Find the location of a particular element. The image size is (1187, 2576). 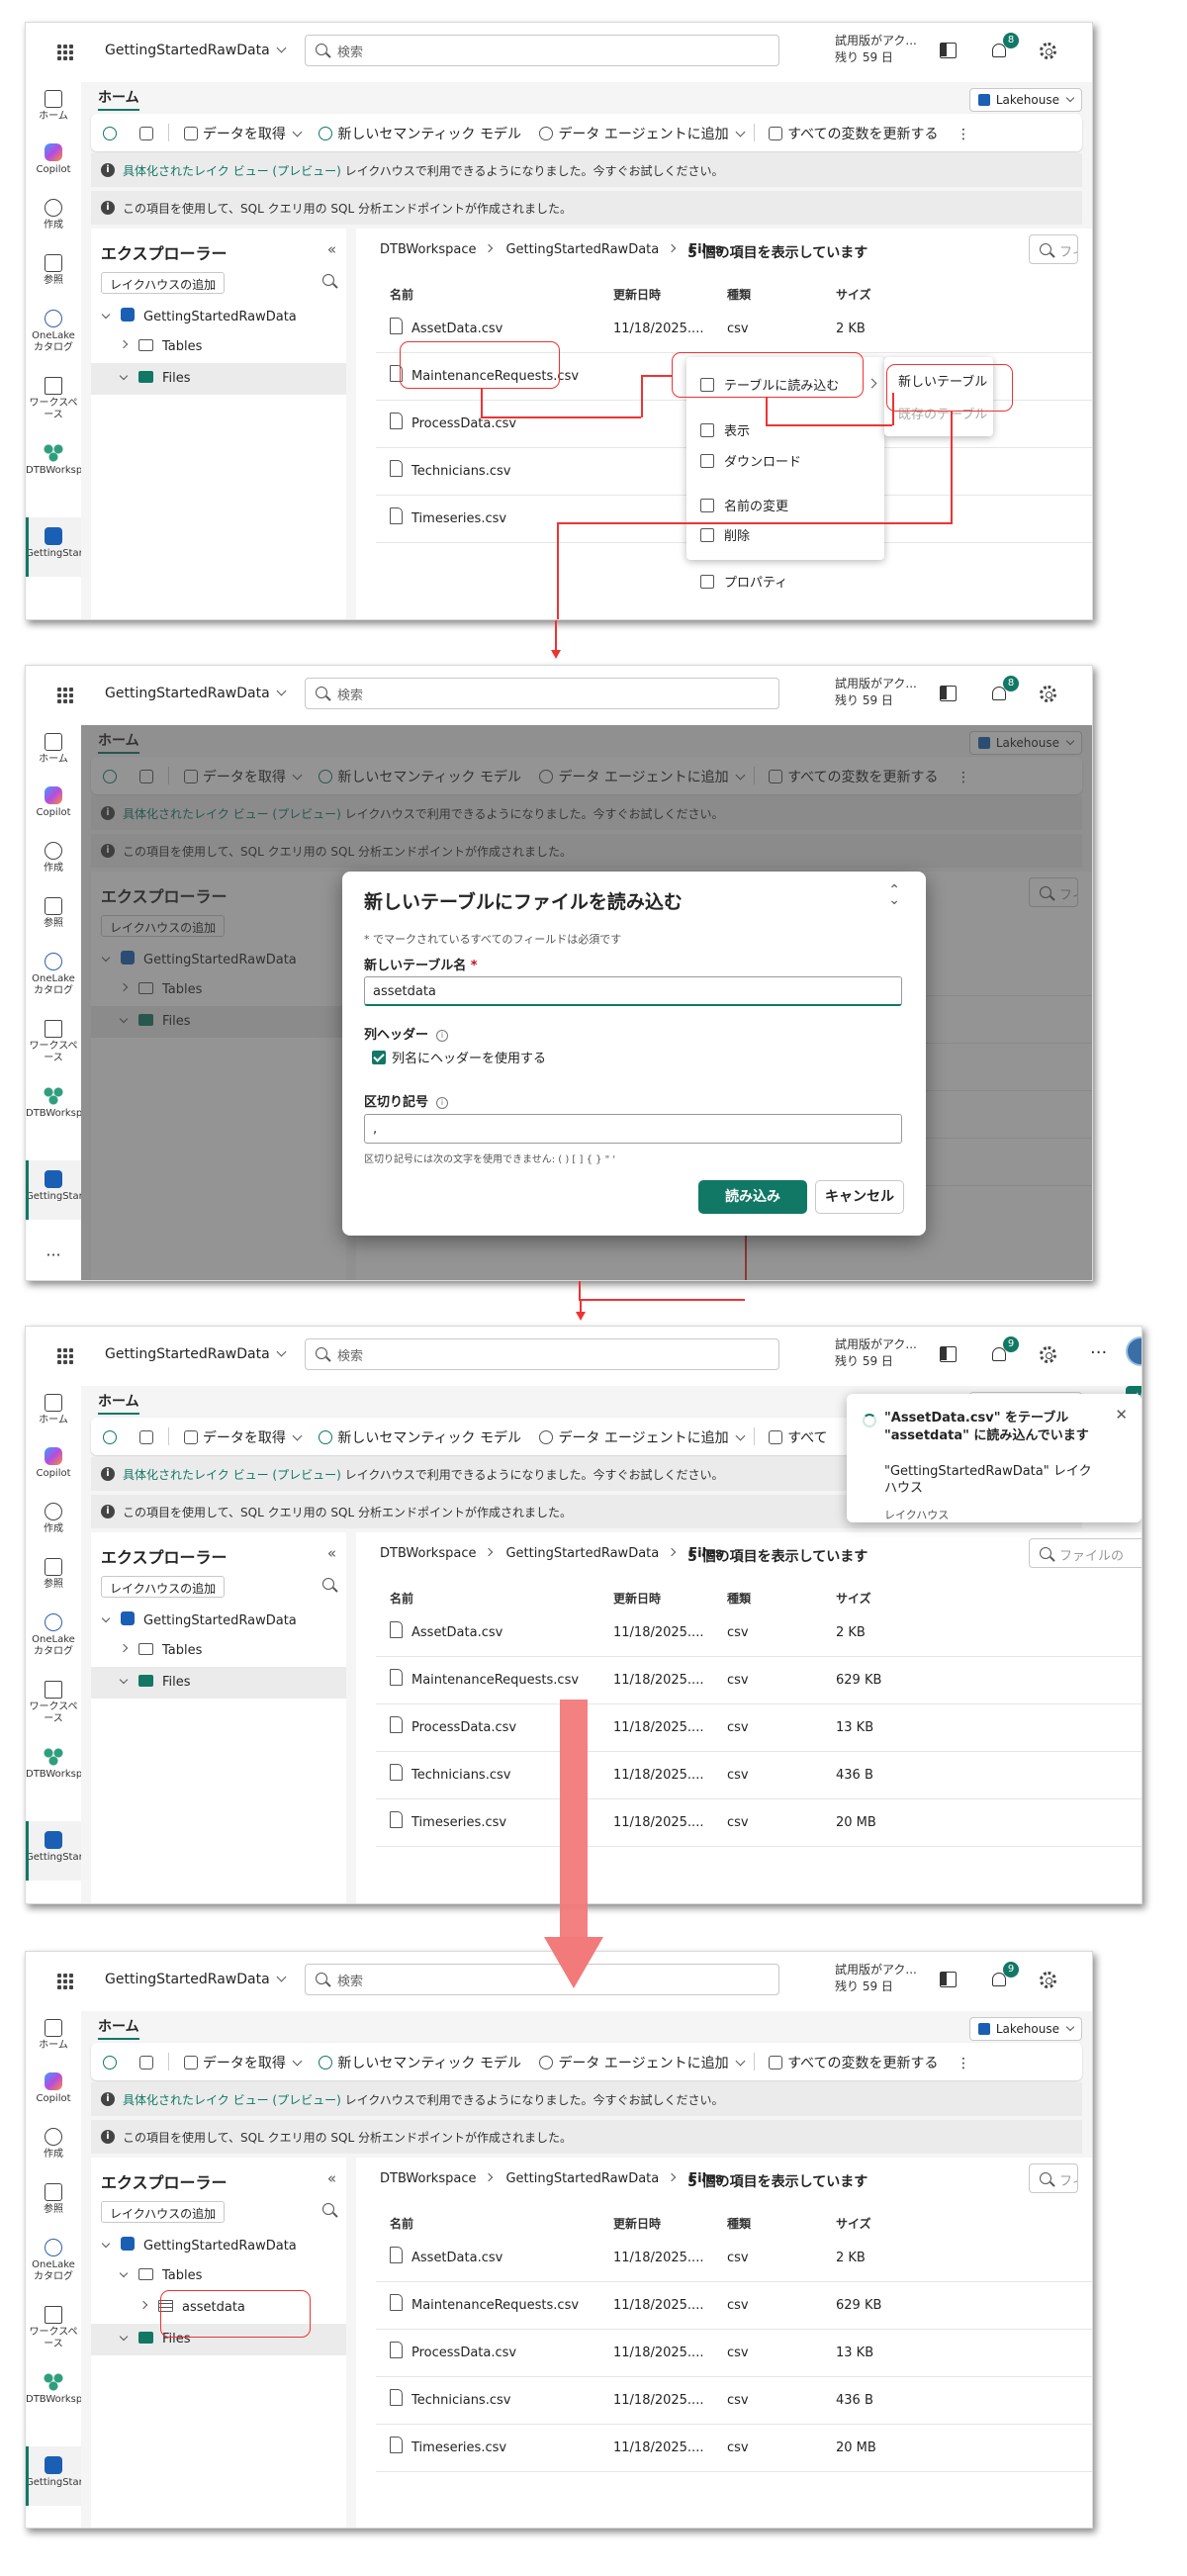

breadcrumb-item: GettingStartedRawData is located at coordinates (582, 1553).